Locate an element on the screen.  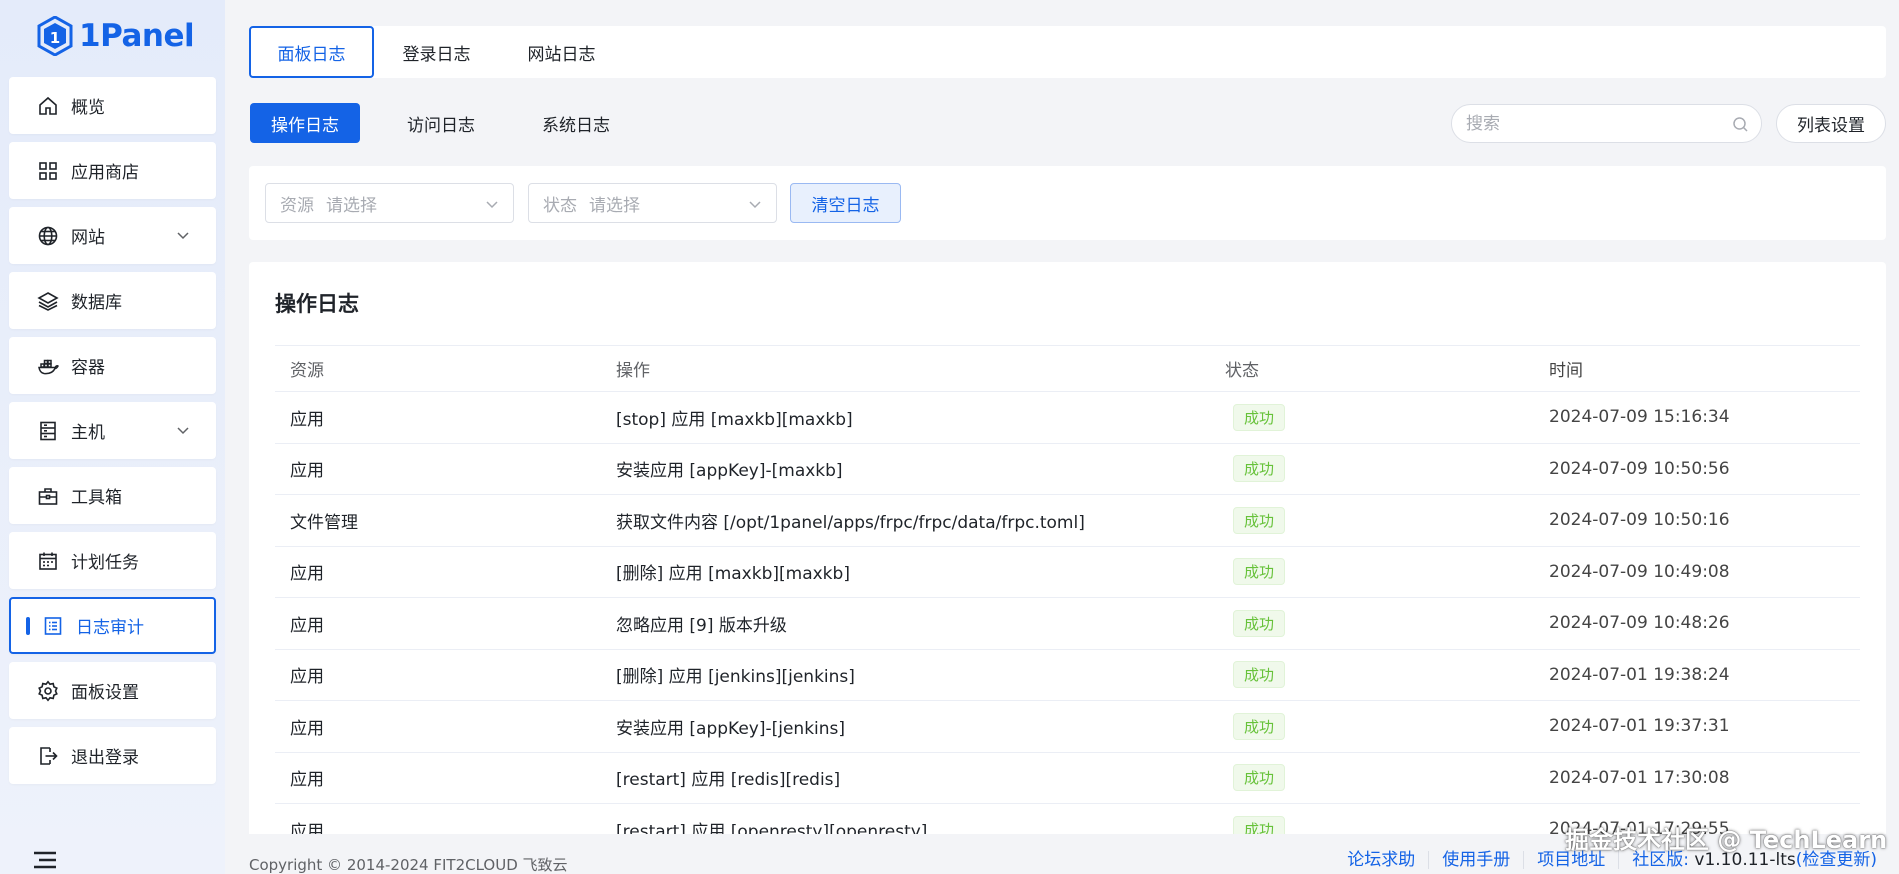
column-header-action: 操作 is located at coordinates (633, 371).